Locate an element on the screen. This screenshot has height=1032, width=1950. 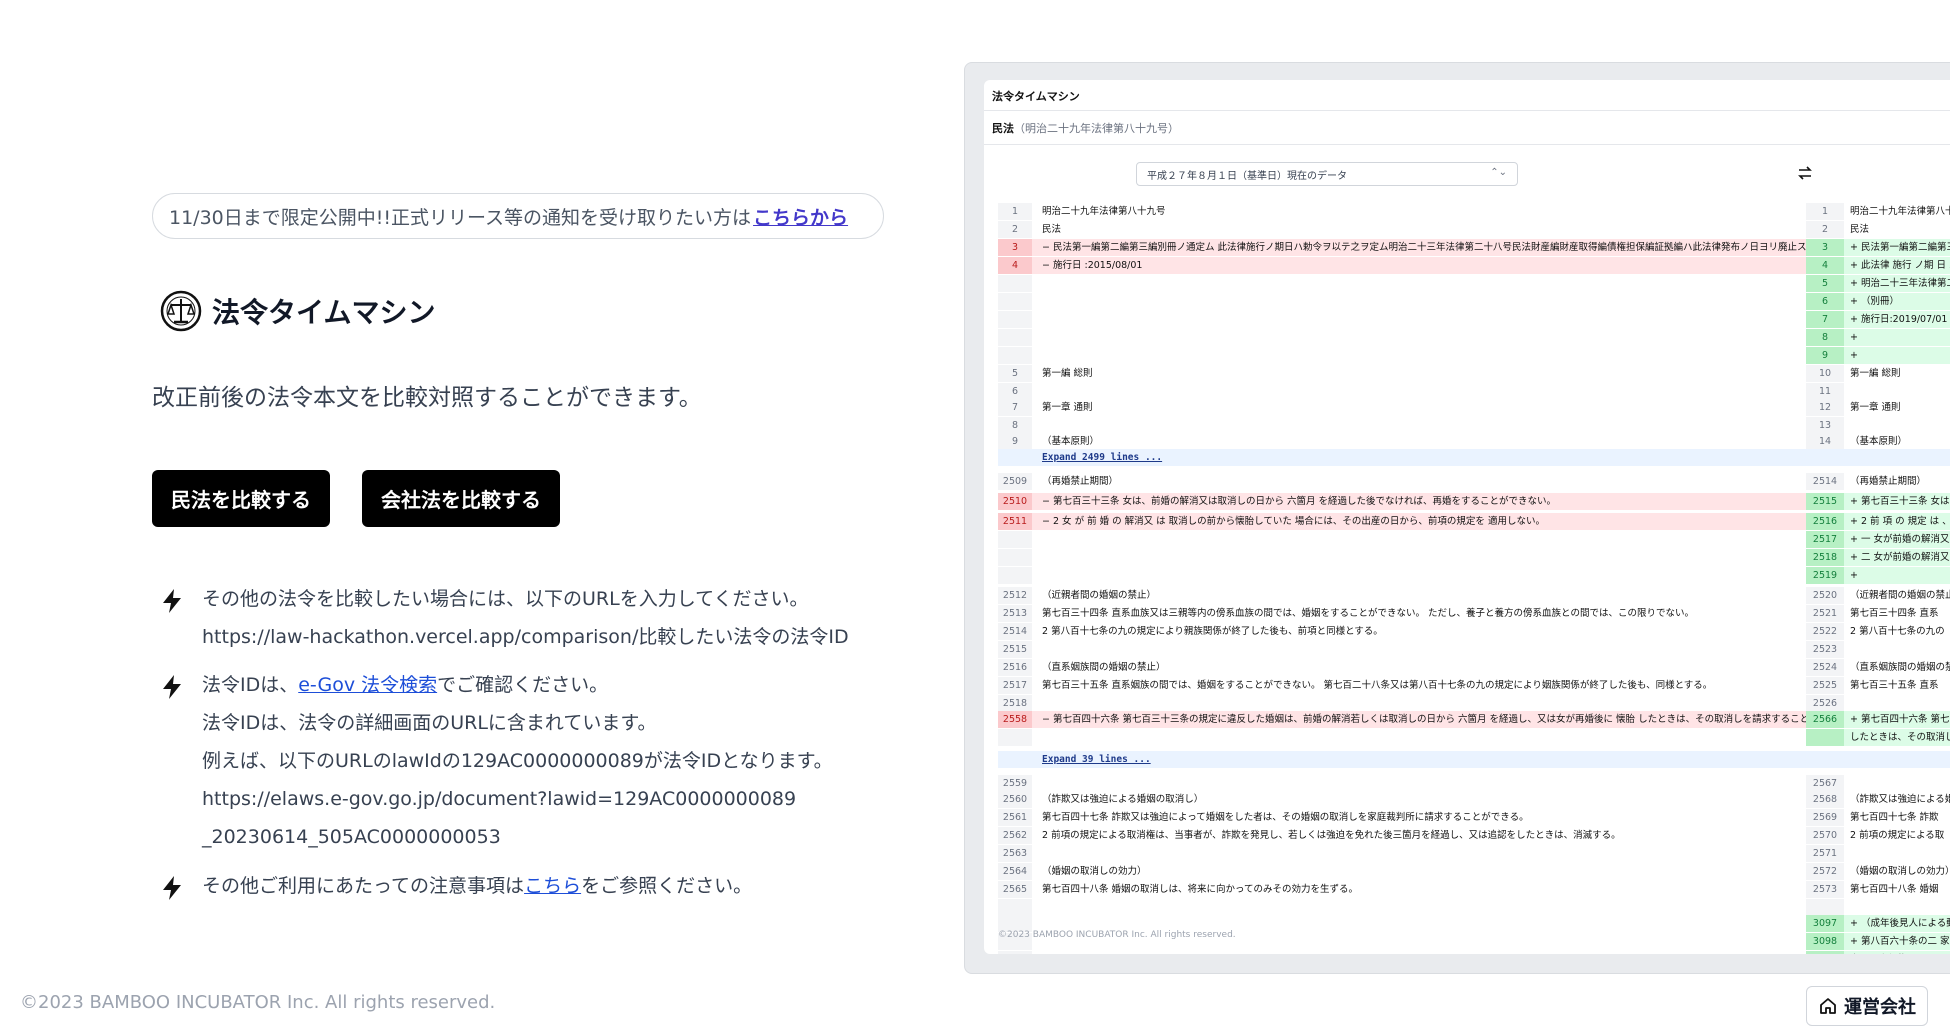
operating-company-label: 運営会社 is located at coordinates (1880, 1007).